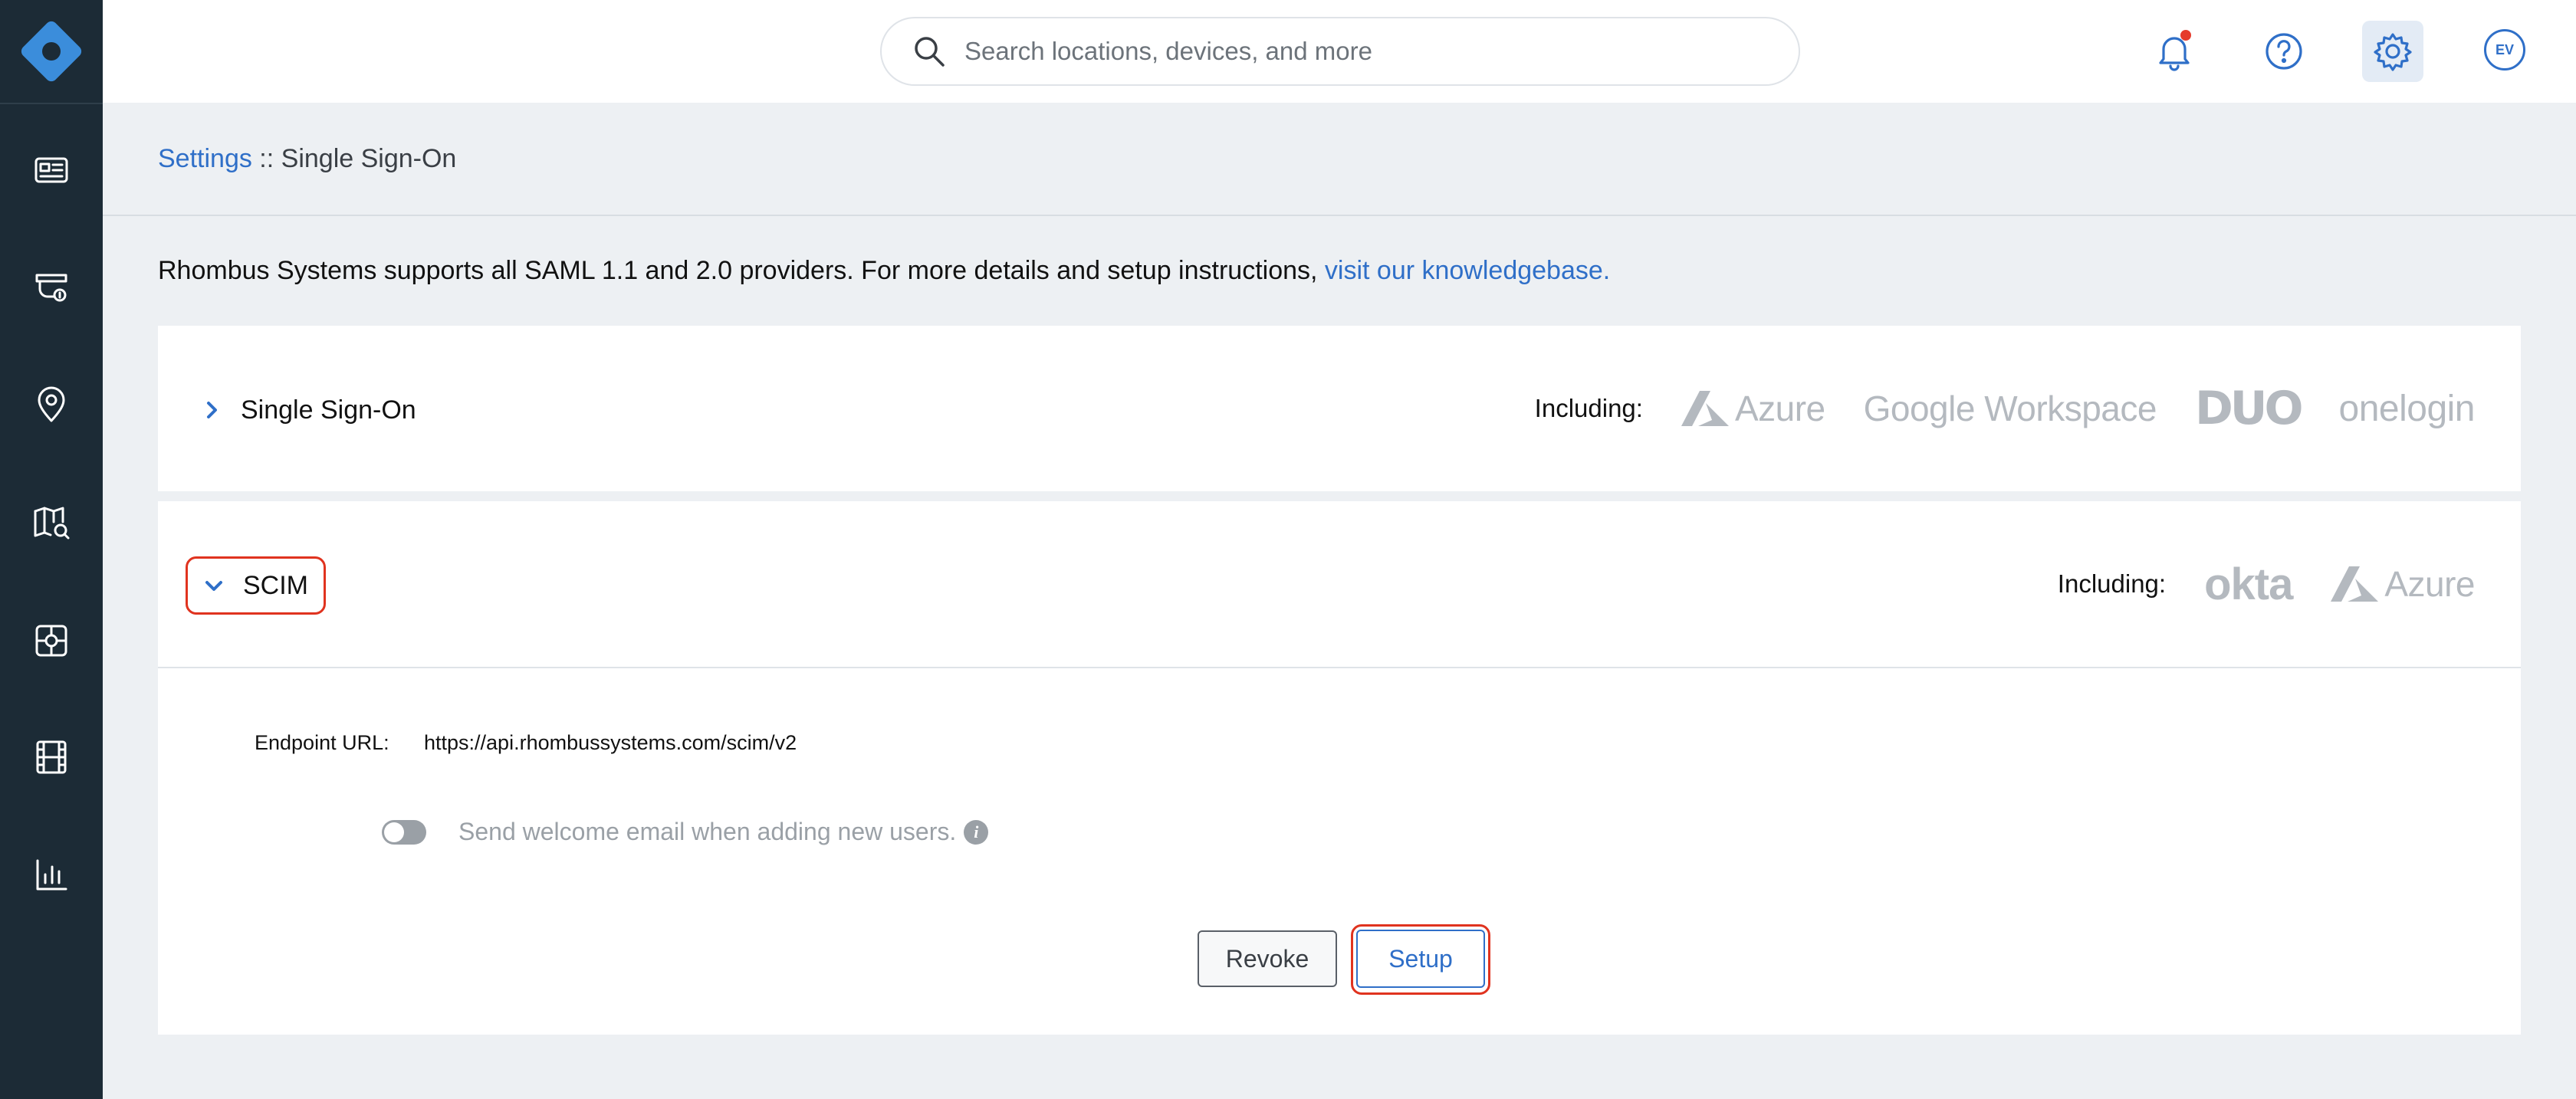 This screenshot has height=1099, width=2576. I want to click on info-icon: i, so click(976, 832).